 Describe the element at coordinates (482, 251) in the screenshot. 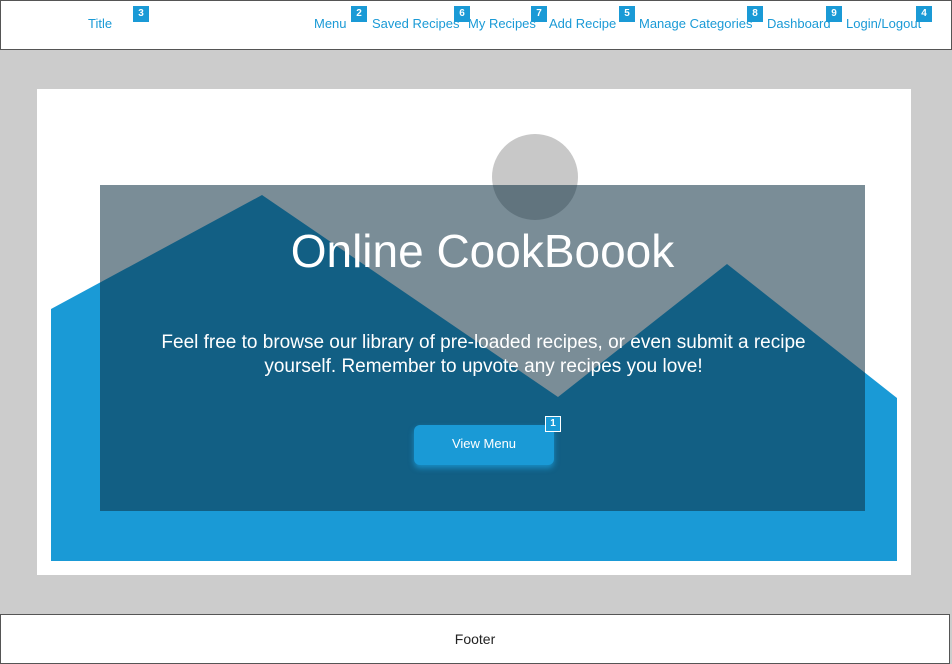

I see `hero-title: Online CookBoook` at that location.